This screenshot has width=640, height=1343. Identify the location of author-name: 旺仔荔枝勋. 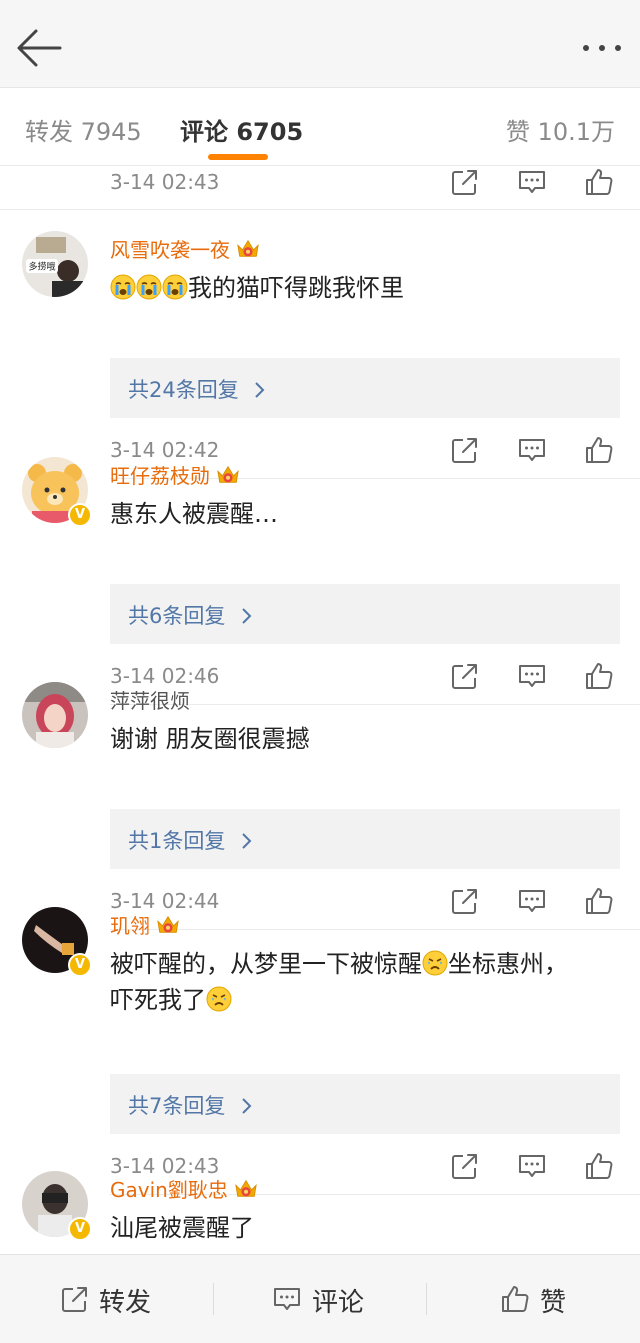
(160, 476).